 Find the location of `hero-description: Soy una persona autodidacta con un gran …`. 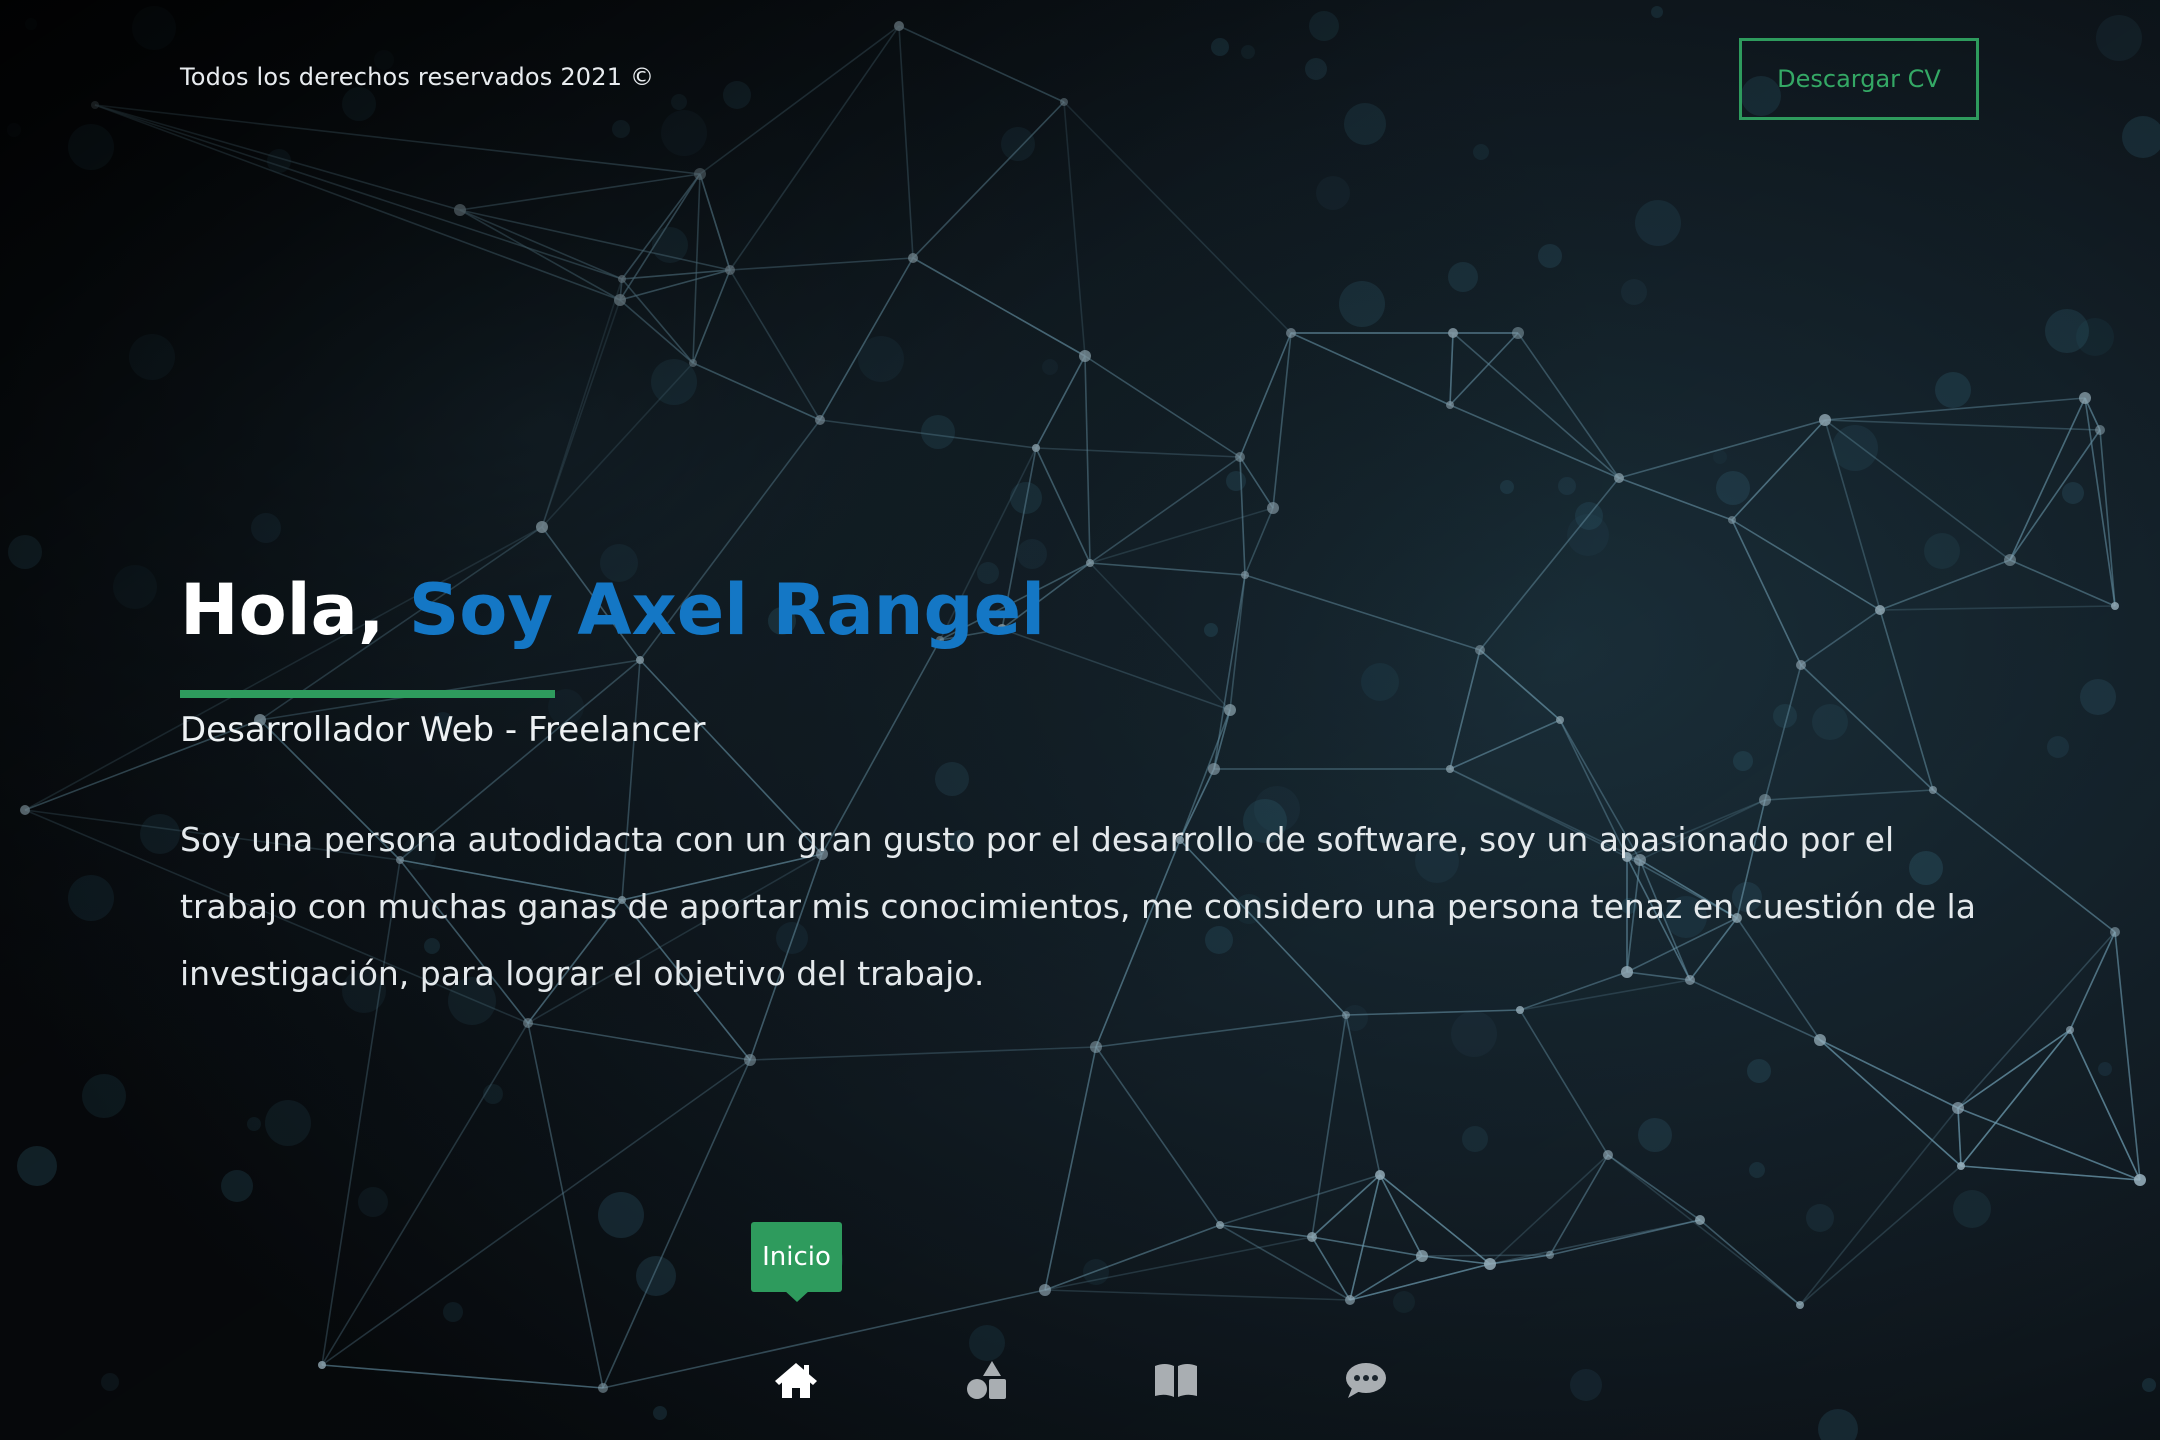

hero-description: Soy una persona autodidacta con un gran … is located at coordinates (1078, 906).